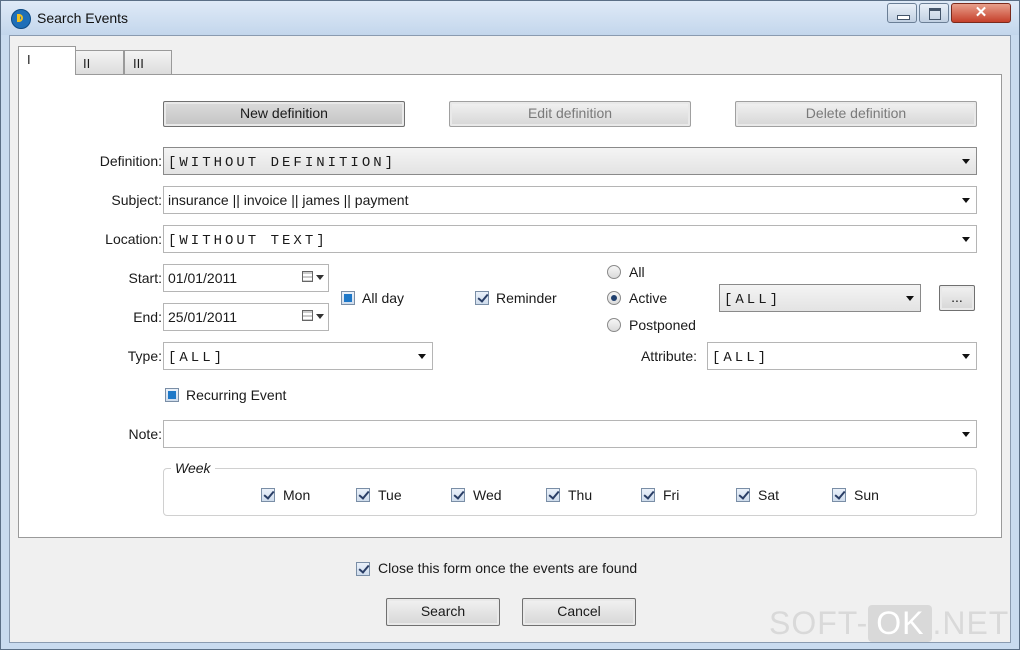 Image resolution: width=1020 pixels, height=650 pixels. Describe the element at coordinates (614, 272) in the screenshot. I see `status-all-radio` at that location.